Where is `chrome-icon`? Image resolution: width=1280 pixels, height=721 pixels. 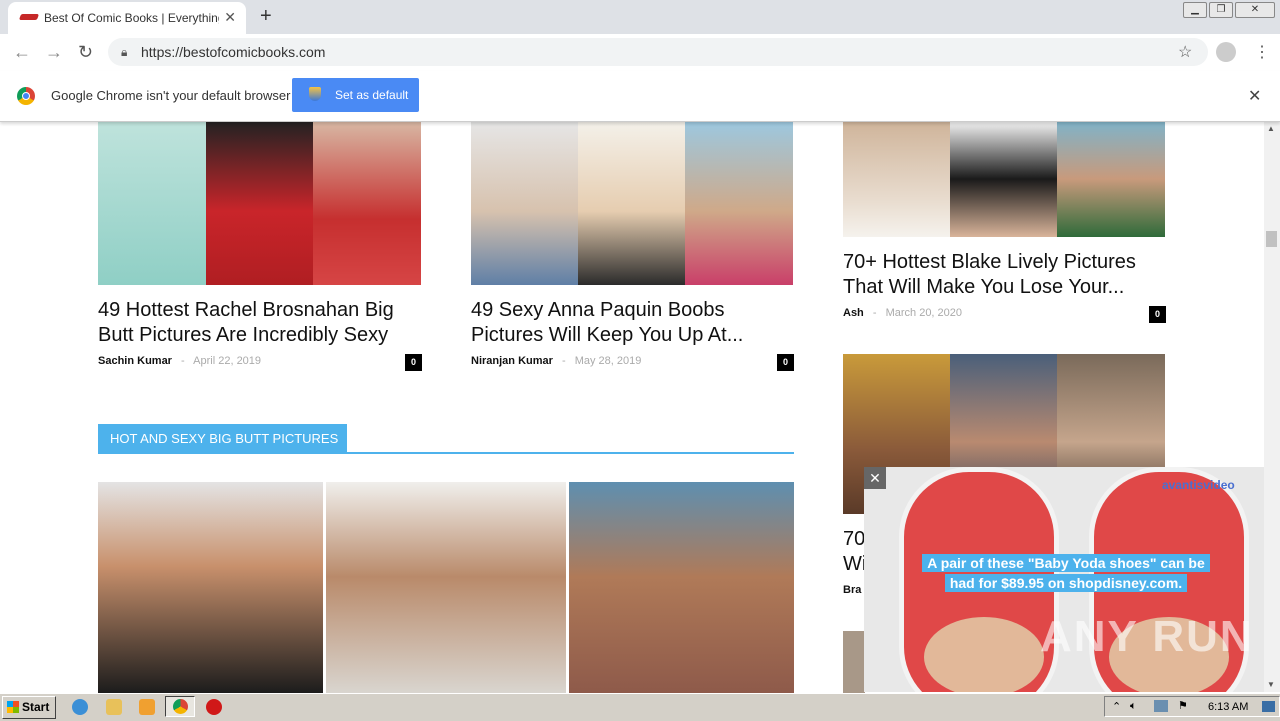
chrome-icon is located at coordinates (180, 706).